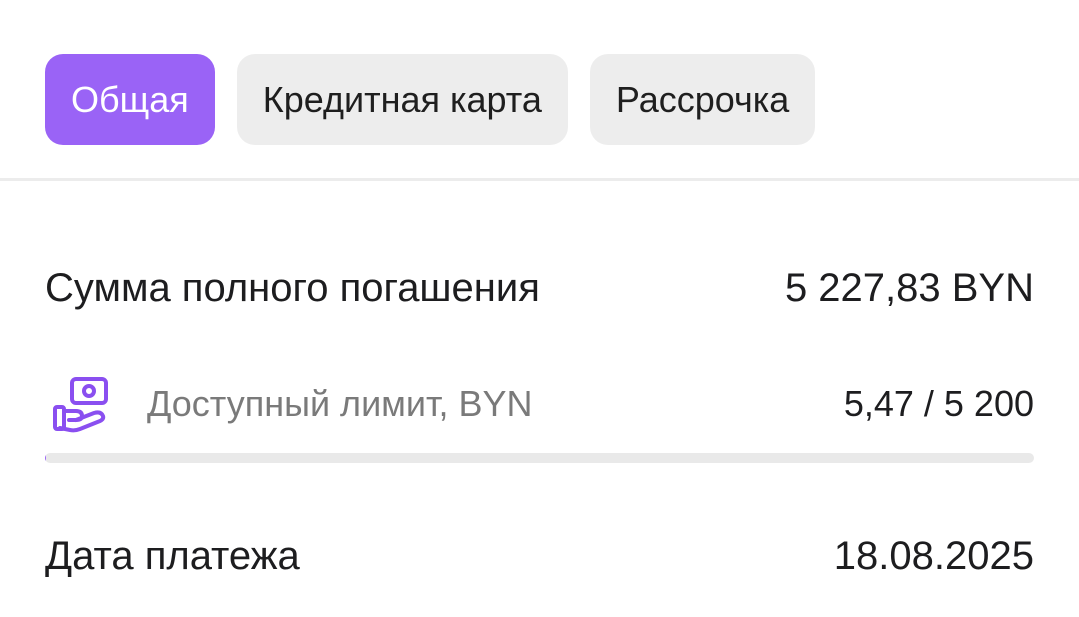 This screenshot has width=1079, height=617. What do you see at coordinates (539, 458) in the screenshot?
I see `limit-progress-bar` at bounding box center [539, 458].